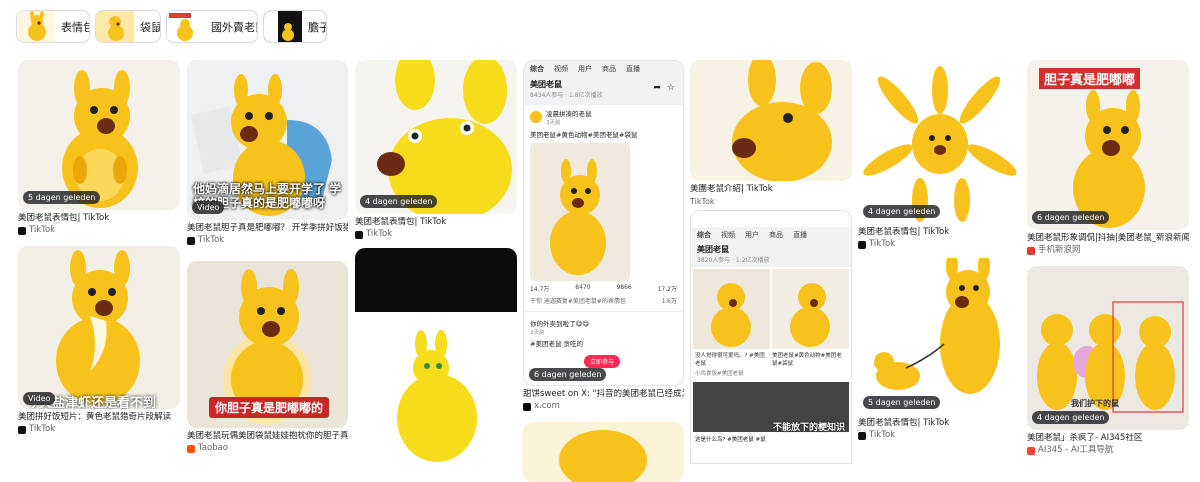 The height and width of the screenshot is (482, 1200). What do you see at coordinates (1108, 450) in the screenshot?
I see `result-source: AI345 - AI工具导航` at bounding box center [1108, 450].